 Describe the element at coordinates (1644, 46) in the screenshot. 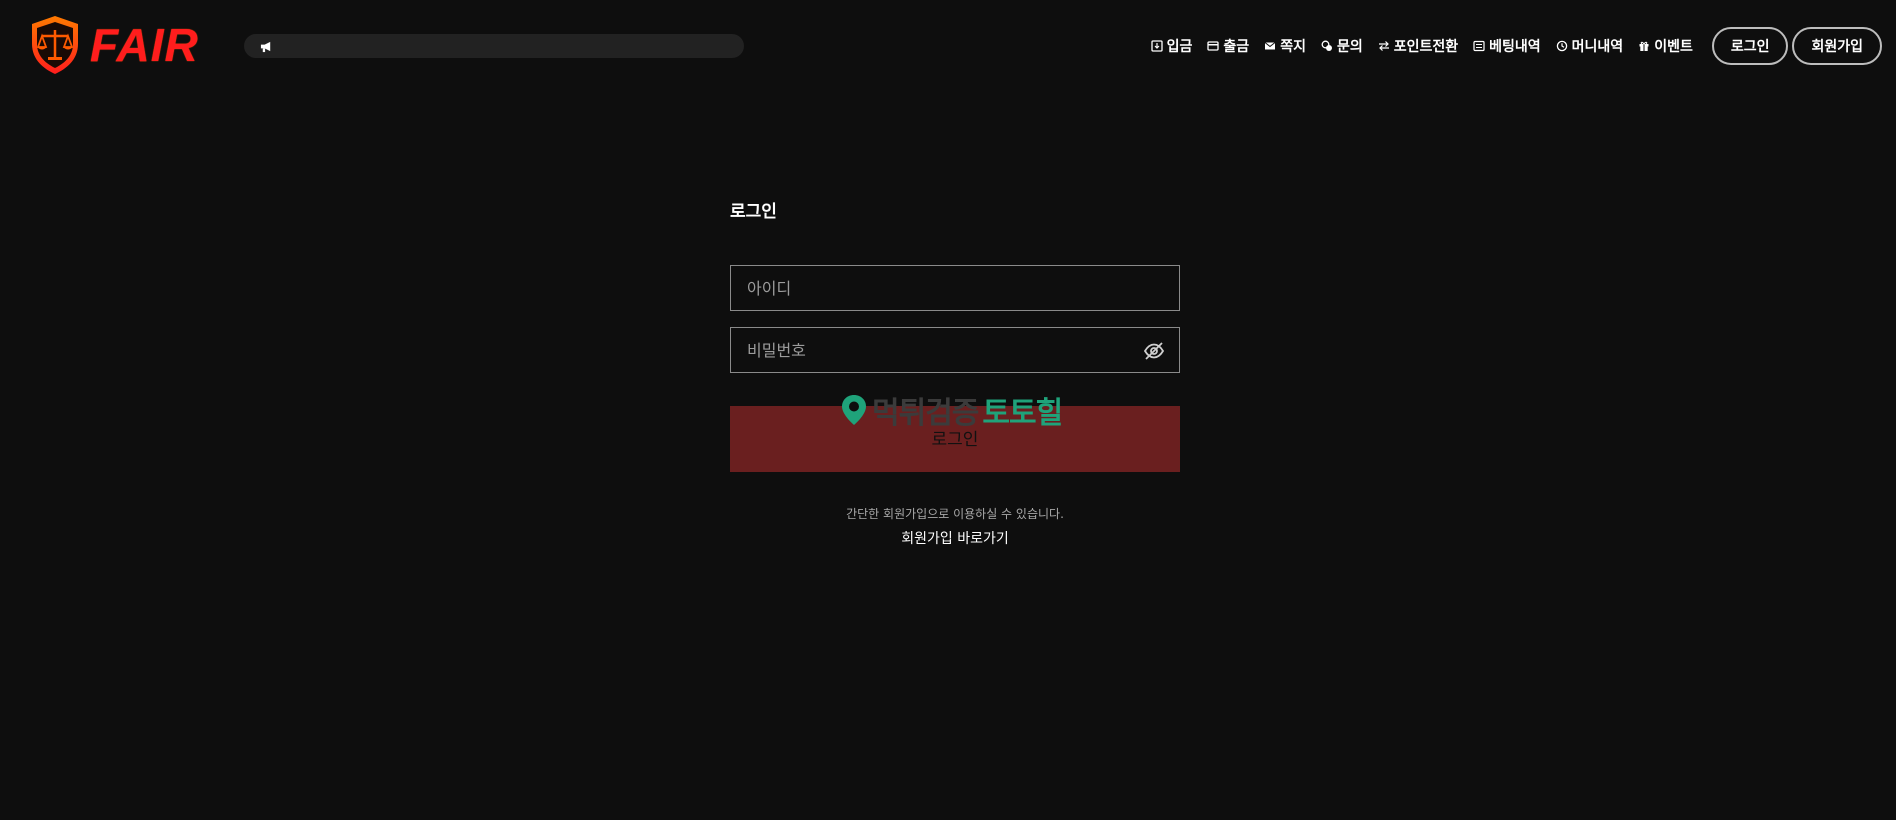

I see `gift-icon` at that location.